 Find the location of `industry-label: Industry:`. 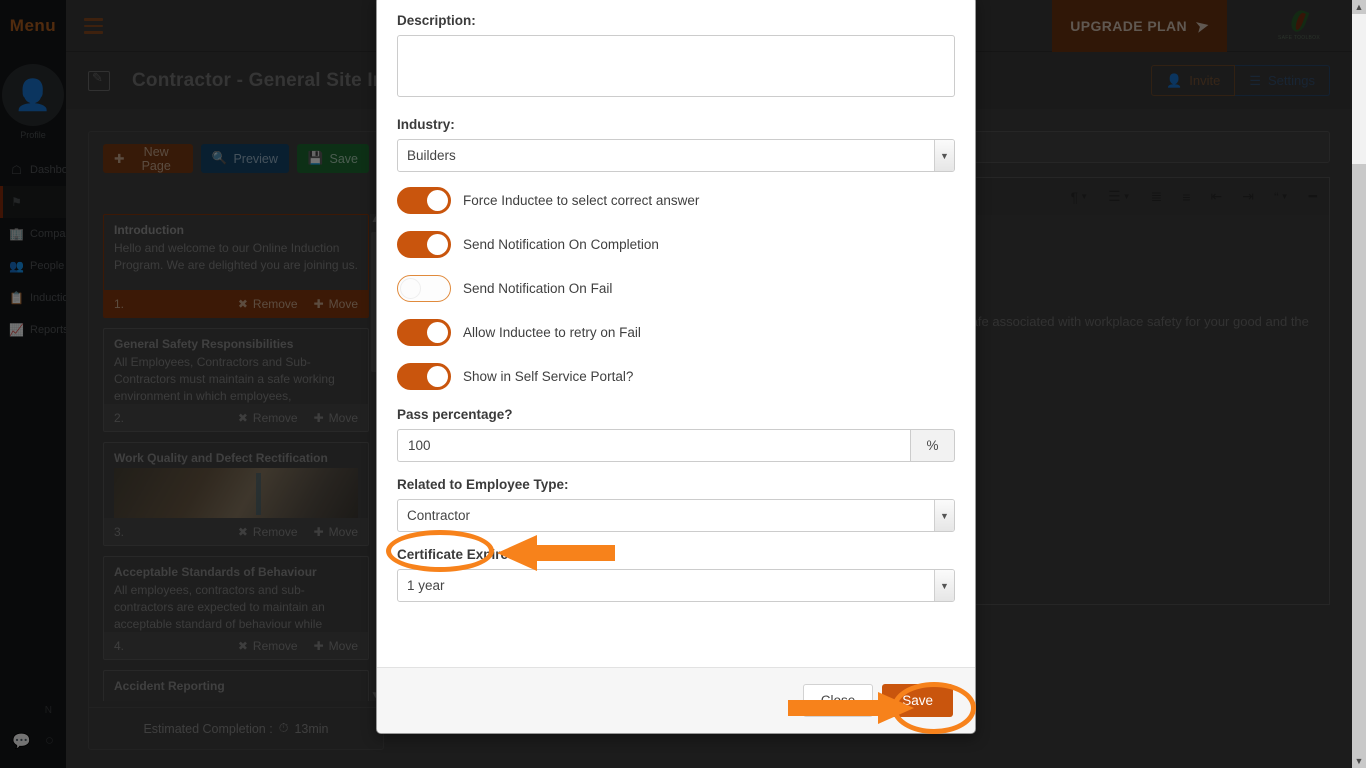

industry-label: Industry: is located at coordinates (426, 124).